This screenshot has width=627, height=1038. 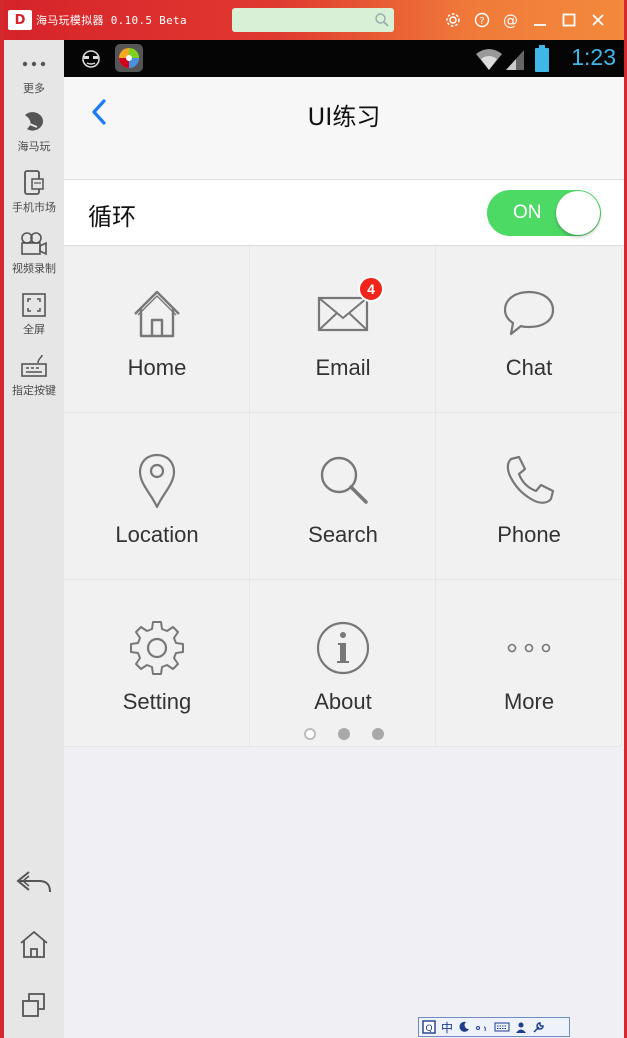 I want to click on page-indicator, so click(x=344, y=734).